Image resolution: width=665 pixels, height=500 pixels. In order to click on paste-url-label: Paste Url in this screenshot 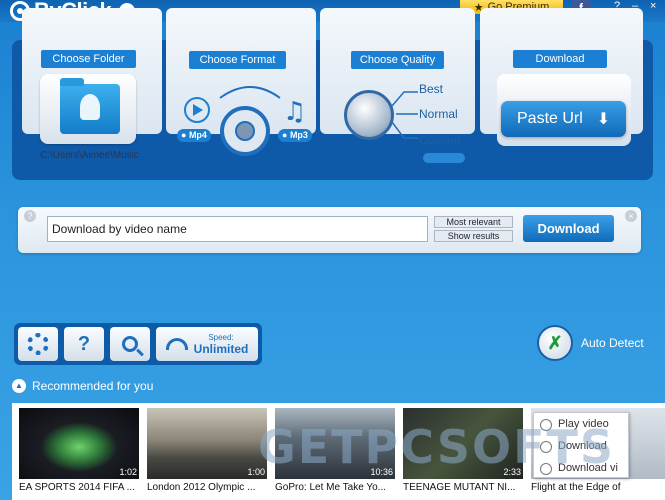, I will do `click(550, 118)`.